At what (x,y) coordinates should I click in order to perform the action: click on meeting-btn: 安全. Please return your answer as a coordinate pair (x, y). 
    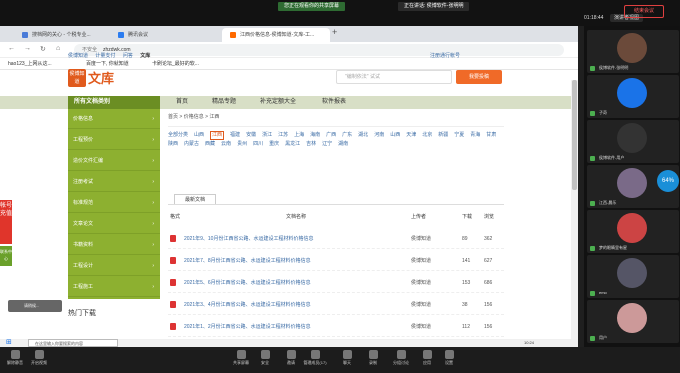
    Looking at the image, I should click on (265, 358).